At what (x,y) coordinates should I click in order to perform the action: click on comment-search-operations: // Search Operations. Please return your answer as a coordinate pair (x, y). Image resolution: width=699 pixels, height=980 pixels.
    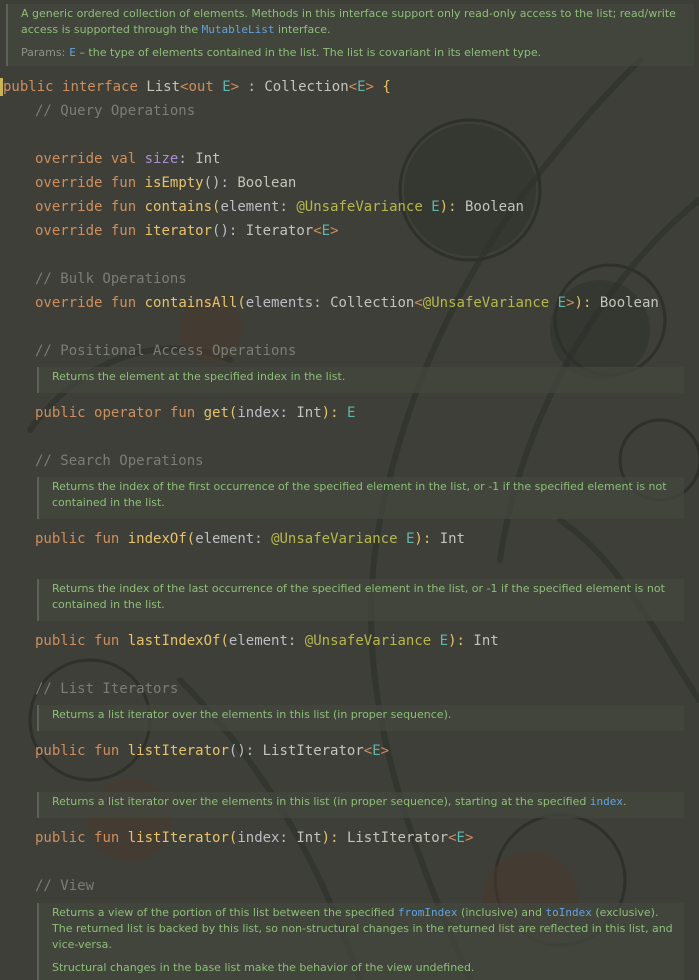
    Looking at the image, I should click on (119, 461).